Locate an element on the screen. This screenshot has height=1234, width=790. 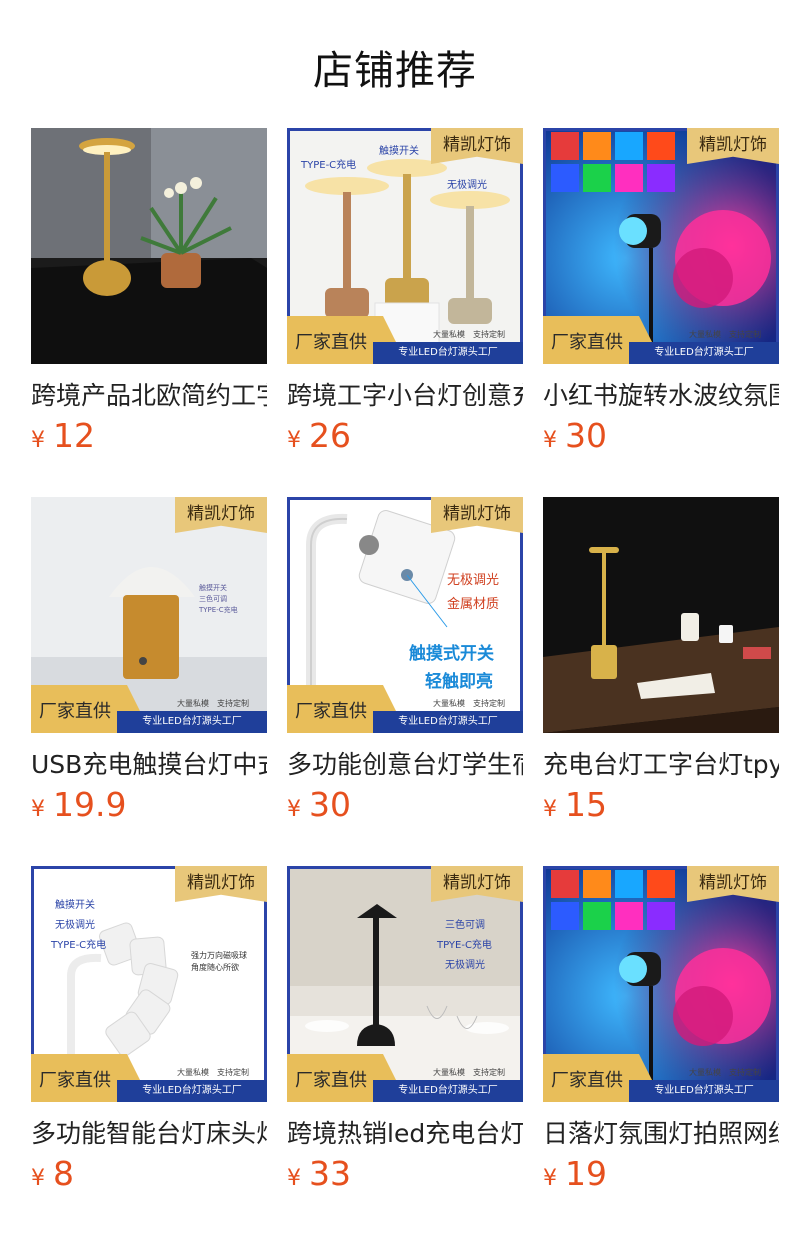
product-name: 多功能创意台灯学生宿舍 is located at coordinates (405, 763).